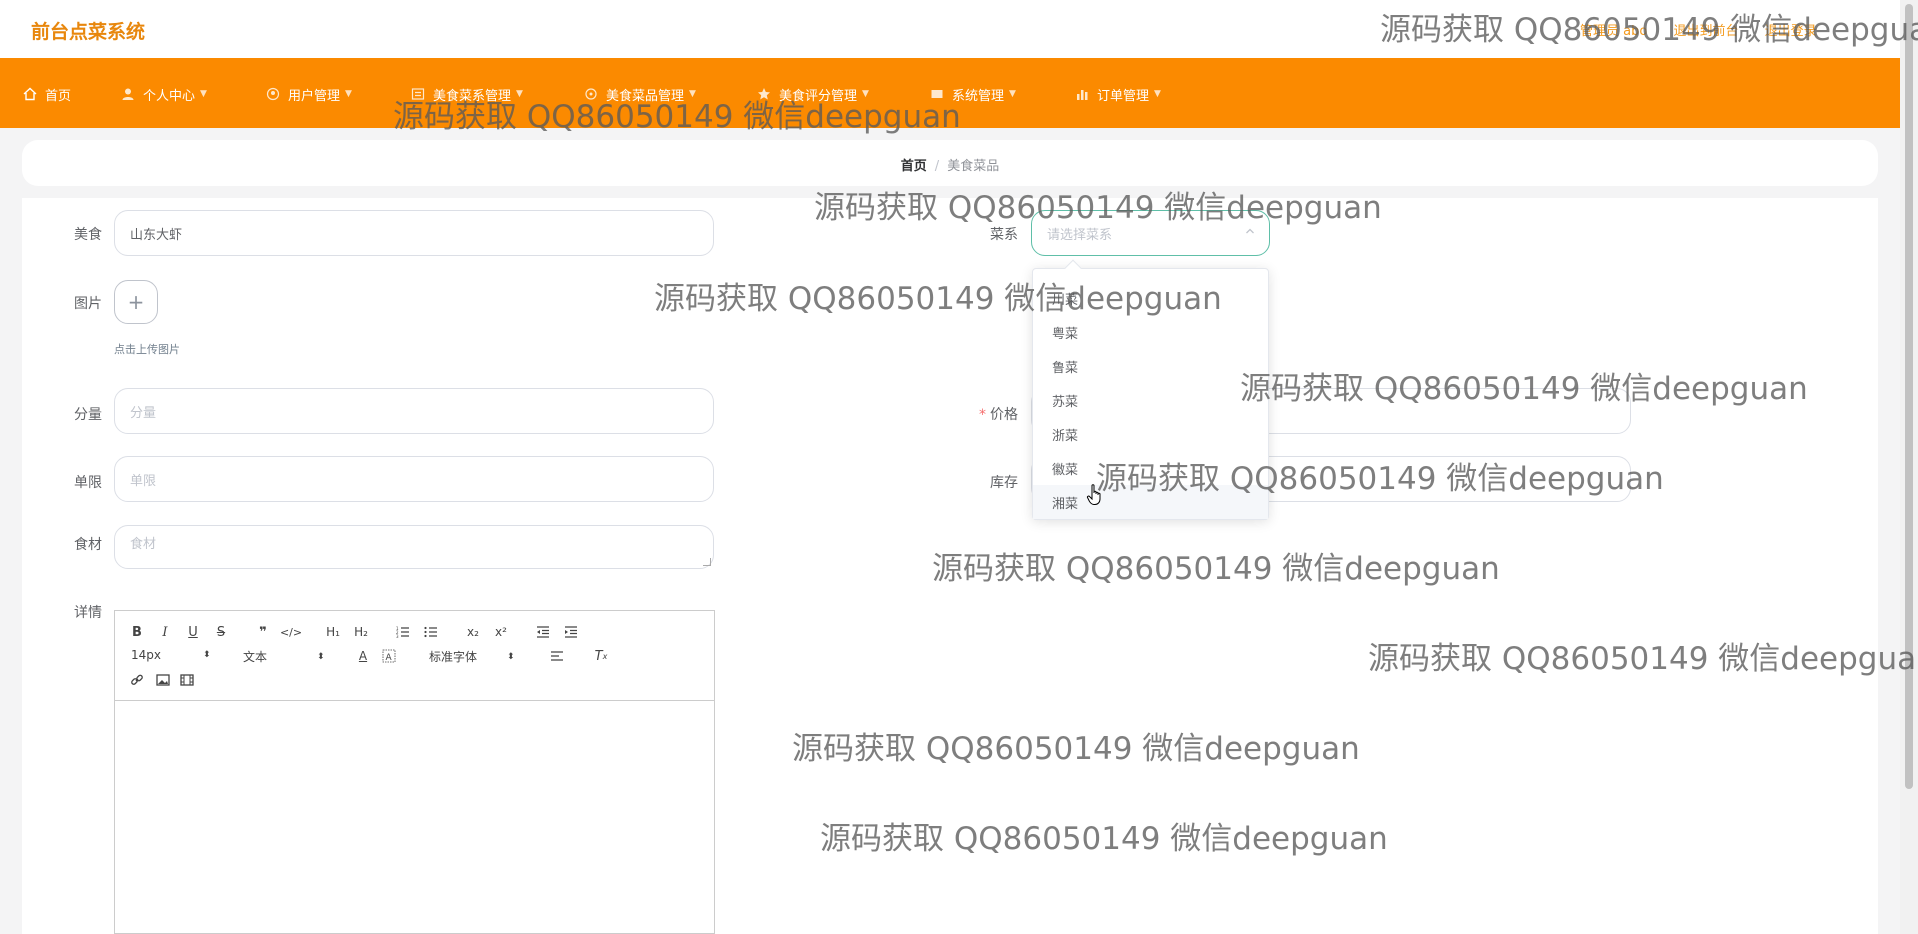 Image resolution: width=1918 pixels, height=934 pixels. I want to click on dropdown-option: 徽菜, so click(1150, 468).